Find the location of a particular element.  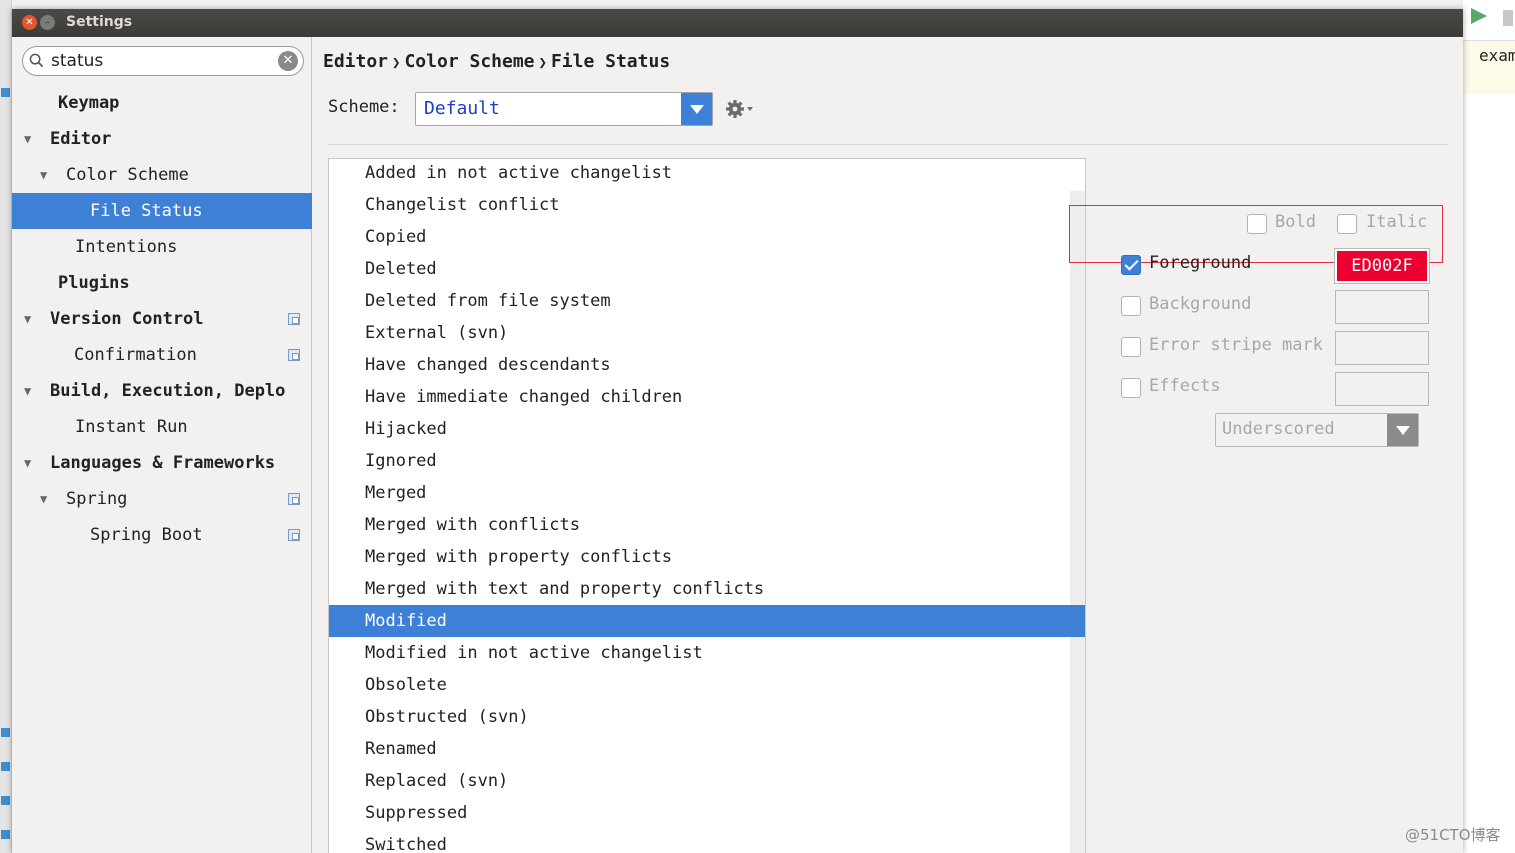

italic-checkbox is located at coordinates (1347, 224).